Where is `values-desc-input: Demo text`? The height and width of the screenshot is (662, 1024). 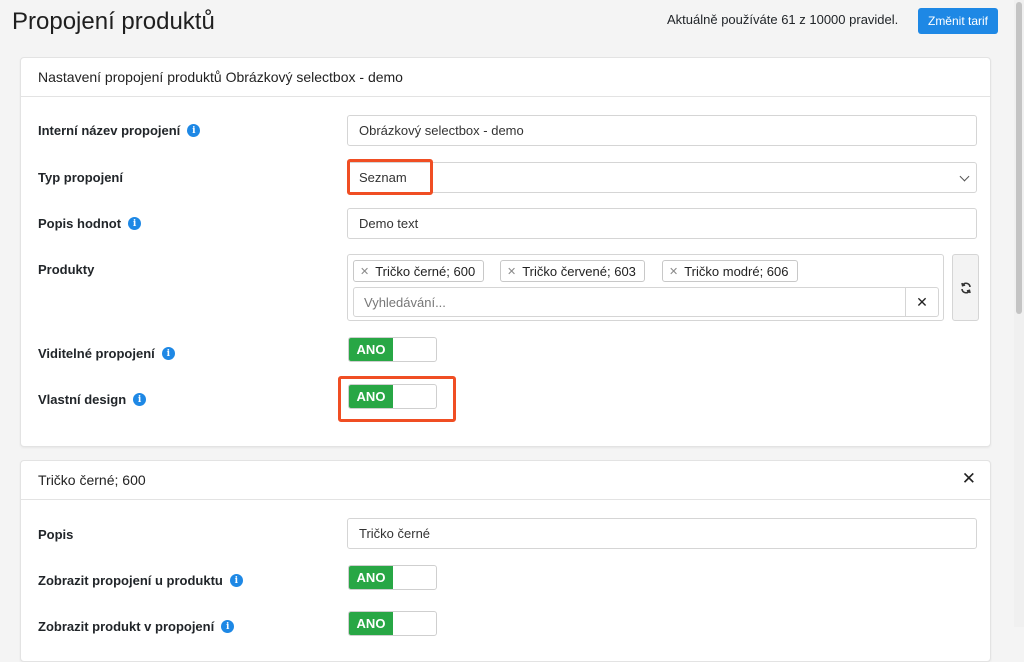 values-desc-input: Demo text is located at coordinates (662, 223).